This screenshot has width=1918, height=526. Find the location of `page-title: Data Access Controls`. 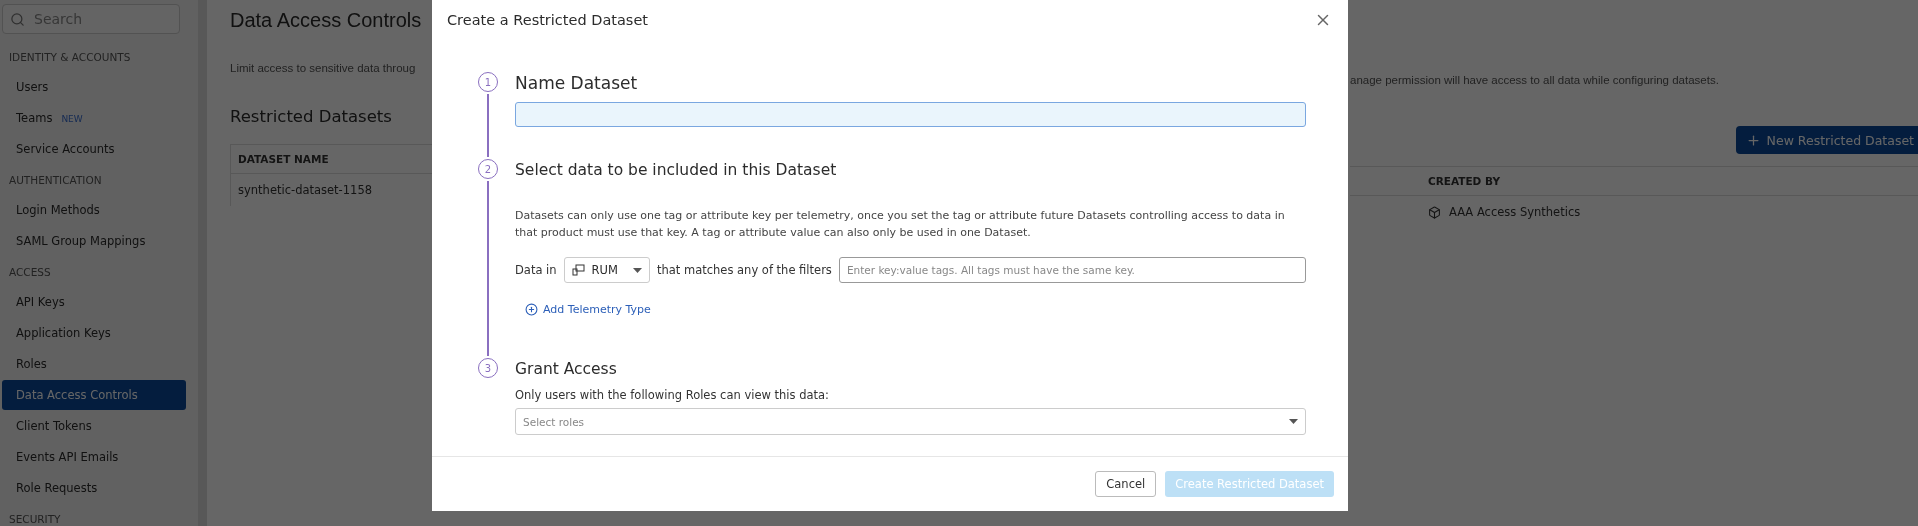

page-title: Data Access Controls is located at coordinates (326, 20).